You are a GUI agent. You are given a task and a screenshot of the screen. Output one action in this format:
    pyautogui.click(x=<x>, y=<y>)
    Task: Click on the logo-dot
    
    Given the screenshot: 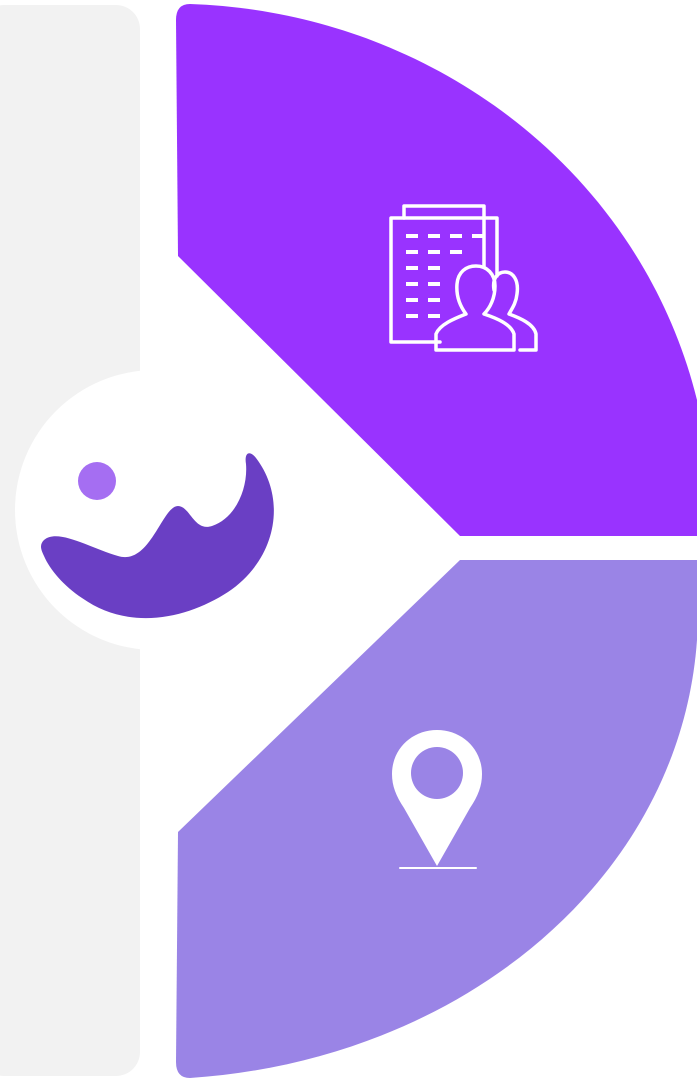 What is the action you would take?
    pyautogui.click(x=97, y=481)
    